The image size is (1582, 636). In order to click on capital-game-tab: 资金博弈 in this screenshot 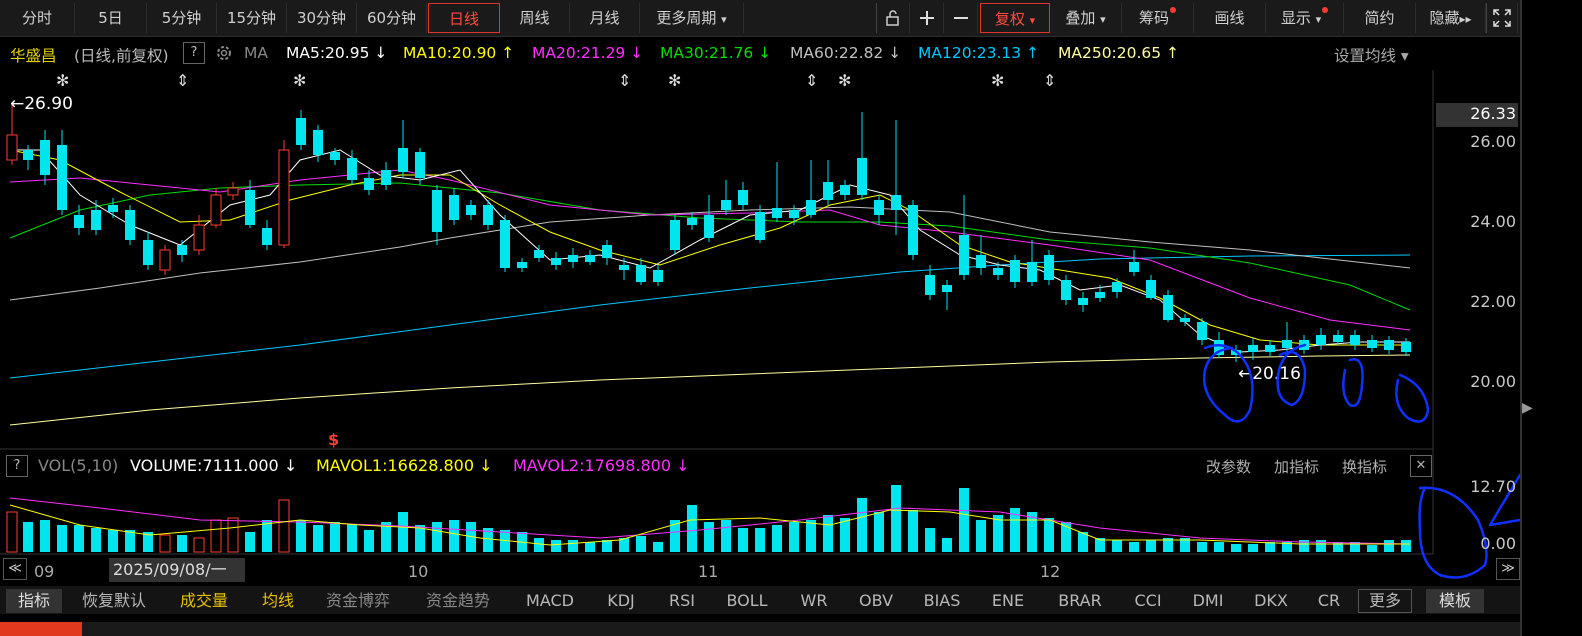, I will do `click(358, 601)`.